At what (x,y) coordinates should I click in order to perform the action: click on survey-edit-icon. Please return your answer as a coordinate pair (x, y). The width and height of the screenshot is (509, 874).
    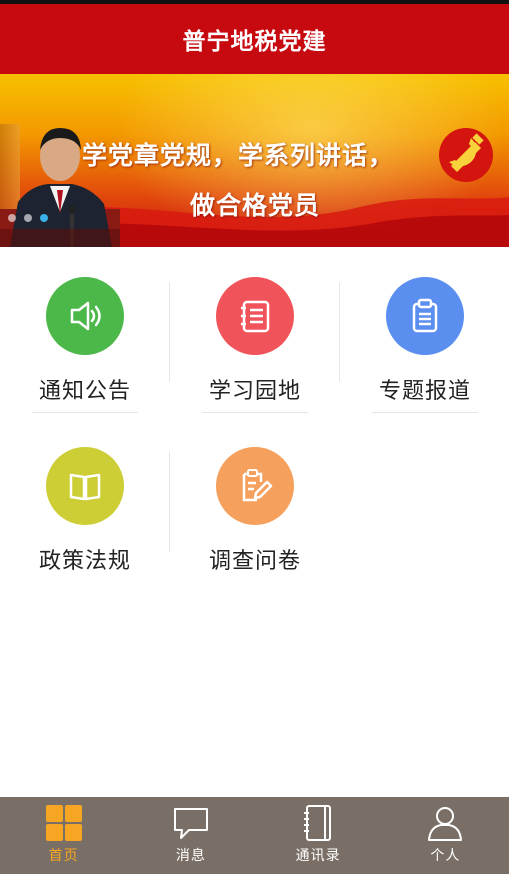
    Looking at the image, I should click on (255, 486).